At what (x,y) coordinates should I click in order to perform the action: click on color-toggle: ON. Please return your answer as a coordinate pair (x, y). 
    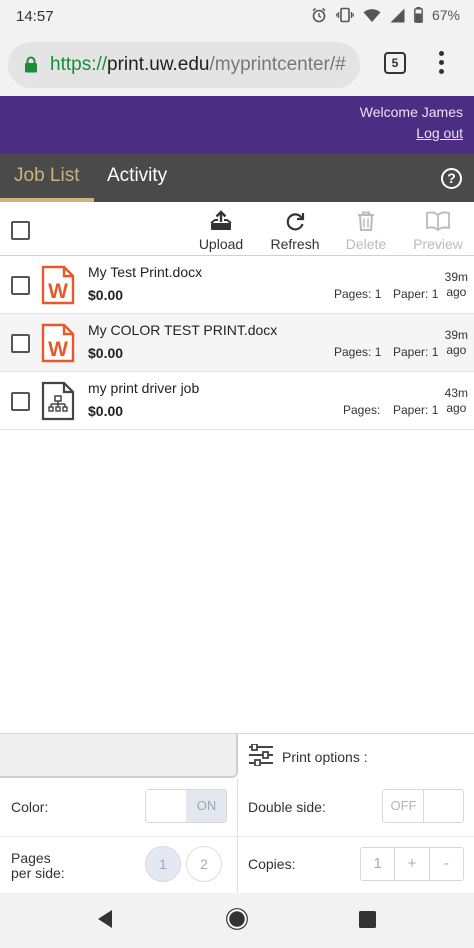
    Looking at the image, I should click on (186, 806).